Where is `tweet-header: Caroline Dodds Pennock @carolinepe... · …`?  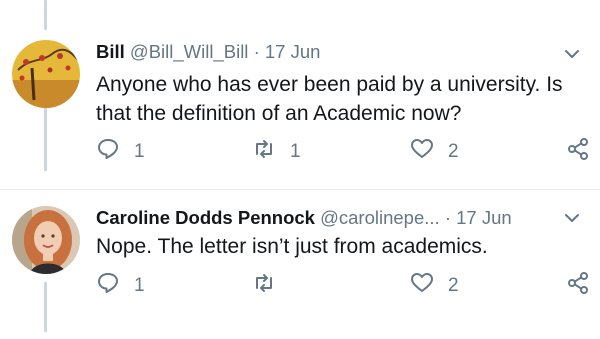 tweet-header: Caroline Dodds Pennock @carolinepe... · … is located at coordinates (318, 218).